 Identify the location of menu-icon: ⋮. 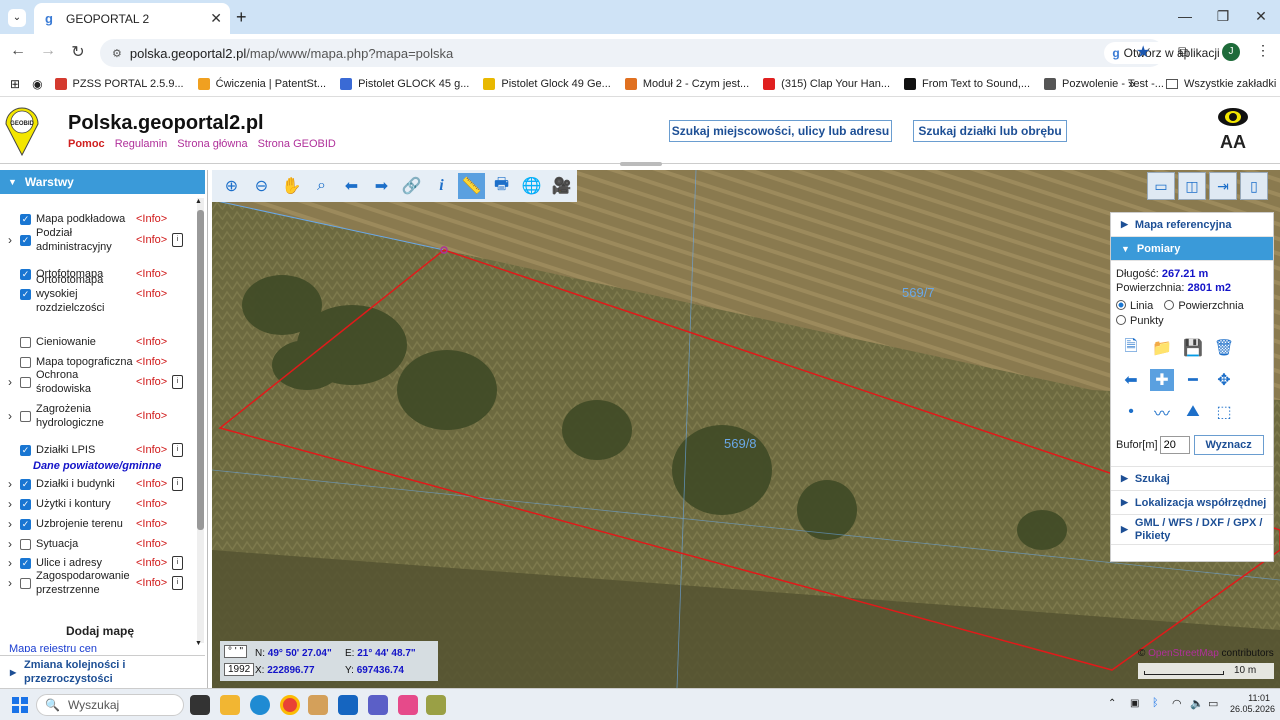
(1263, 50).